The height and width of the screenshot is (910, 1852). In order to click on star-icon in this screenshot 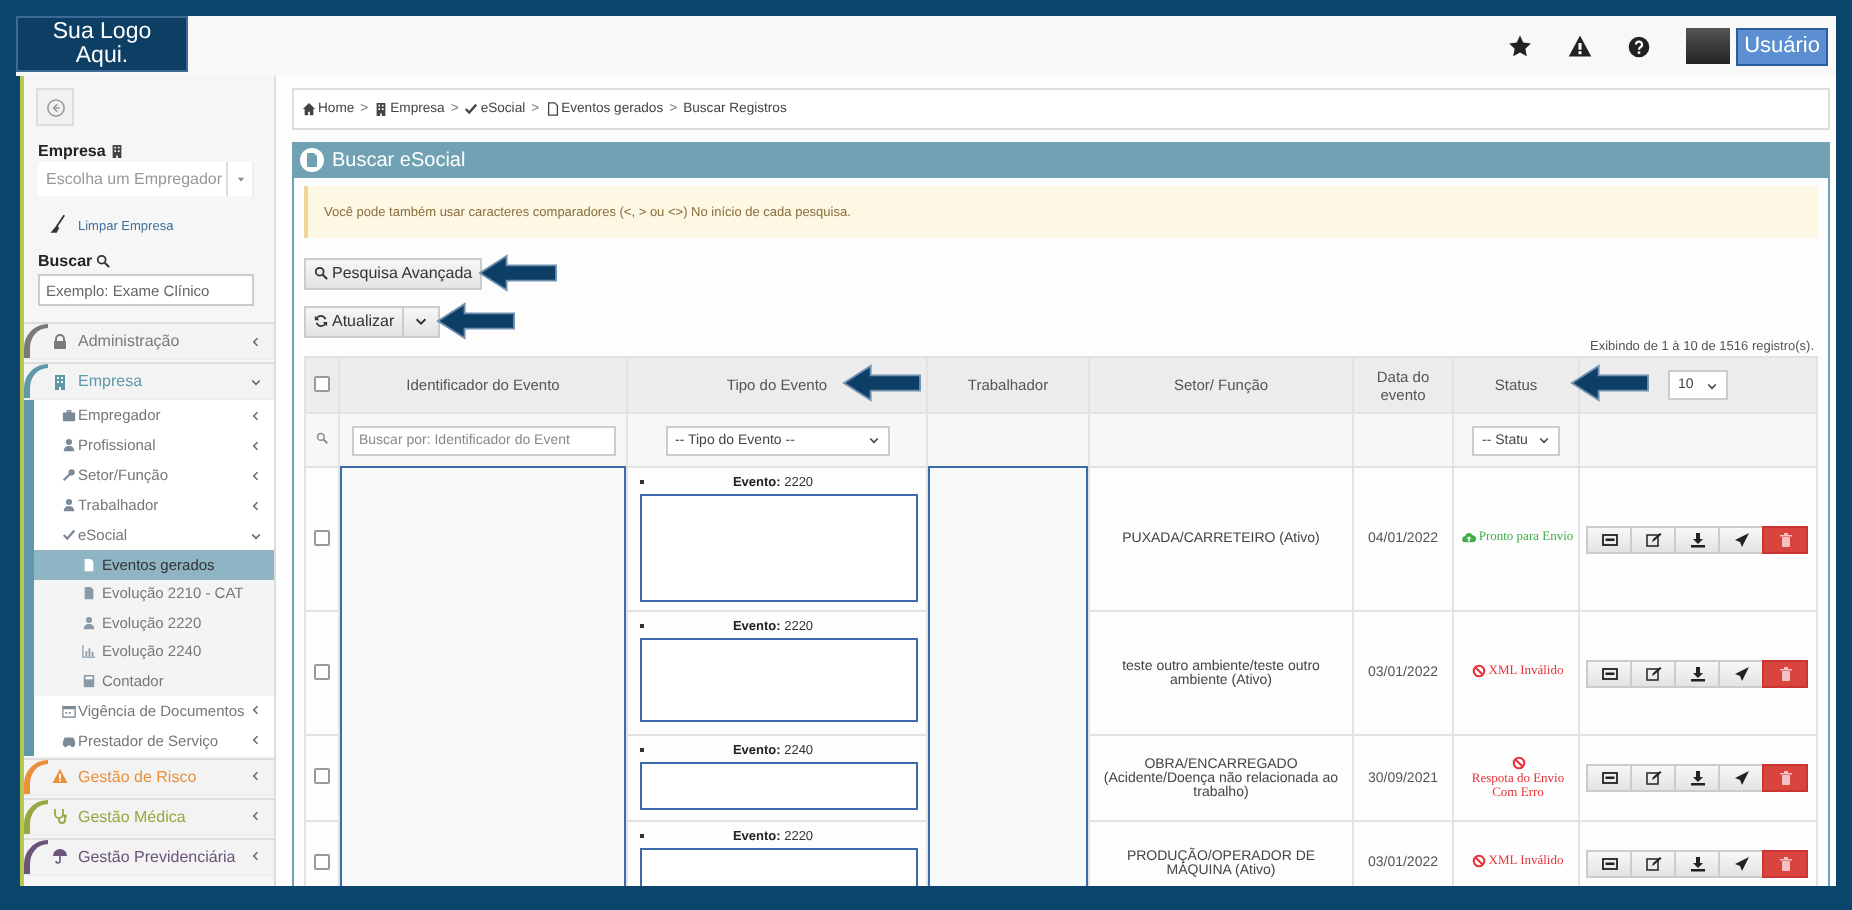, I will do `click(1520, 46)`.